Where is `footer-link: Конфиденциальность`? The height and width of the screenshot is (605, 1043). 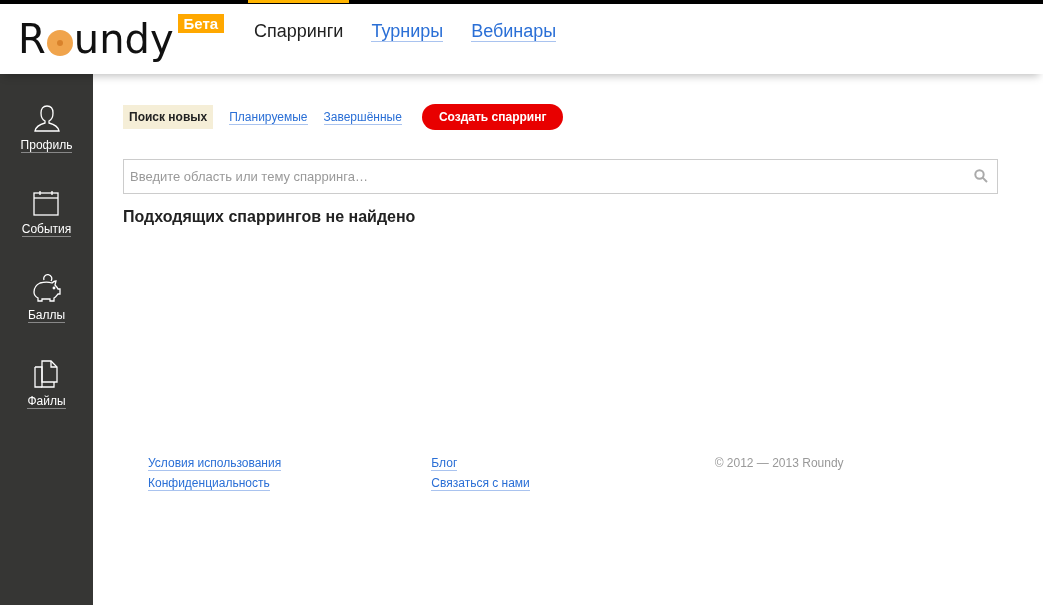
footer-link: Конфиденциальность is located at coordinates (209, 483).